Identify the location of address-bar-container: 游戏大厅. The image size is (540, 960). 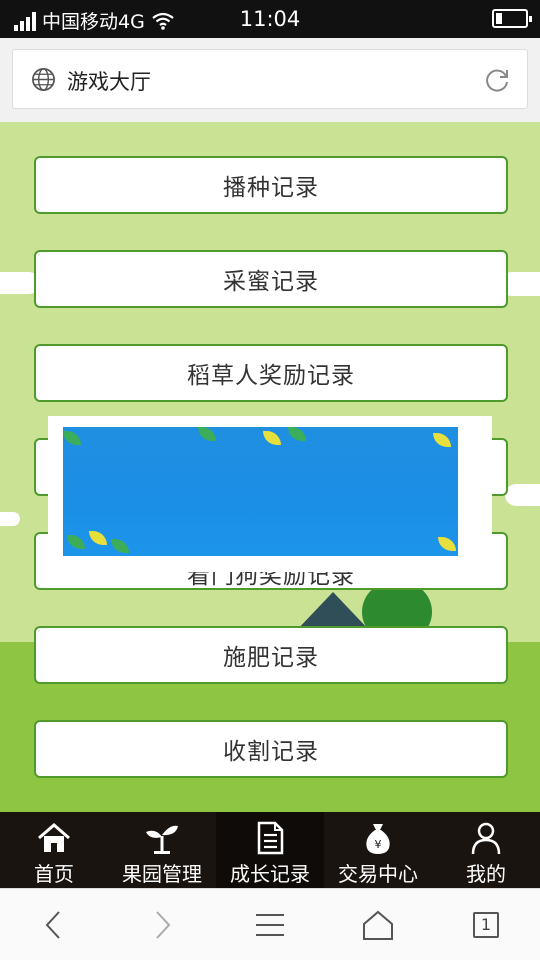
(270, 80).